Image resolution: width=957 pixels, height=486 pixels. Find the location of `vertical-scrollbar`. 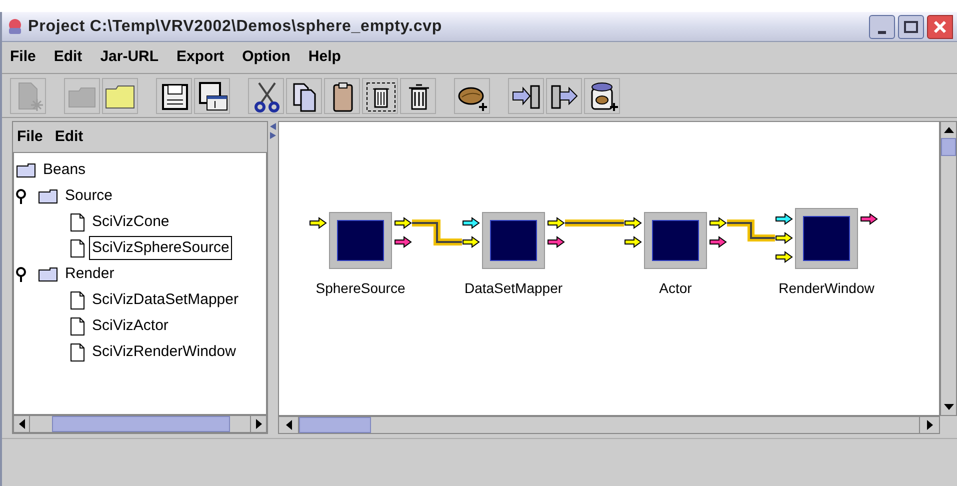

vertical-scrollbar is located at coordinates (948, 268).